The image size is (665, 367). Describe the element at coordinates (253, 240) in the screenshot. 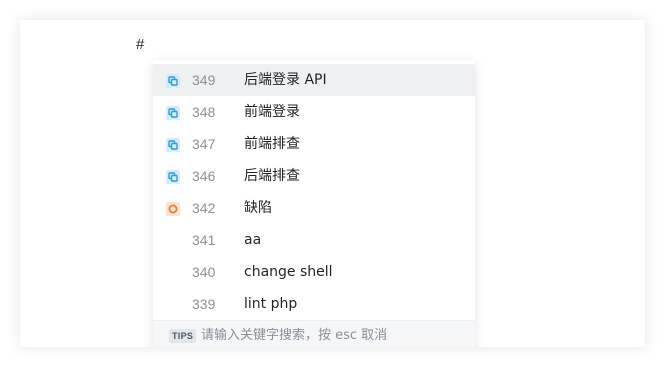

I see `suggestion-title: aa` at that location.